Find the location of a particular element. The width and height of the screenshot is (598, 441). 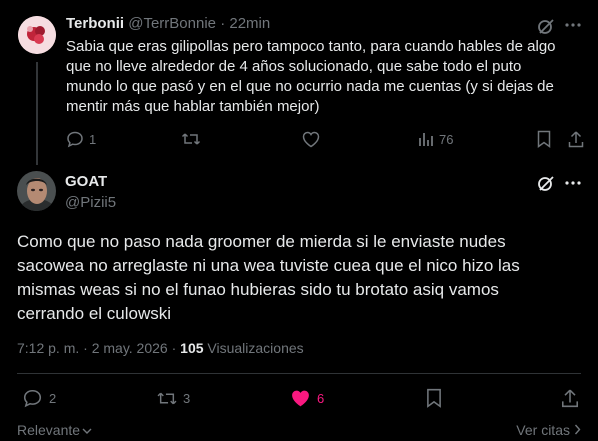

views-icon is located at coordinates (426, 139).